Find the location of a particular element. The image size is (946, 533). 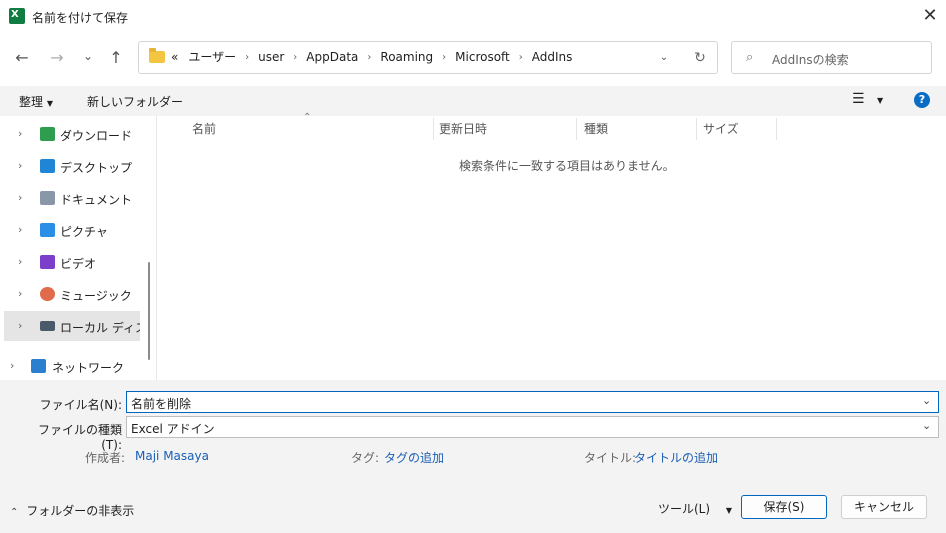

sidebar-item-label: ドキュメント is located at coordinates (96, 200).